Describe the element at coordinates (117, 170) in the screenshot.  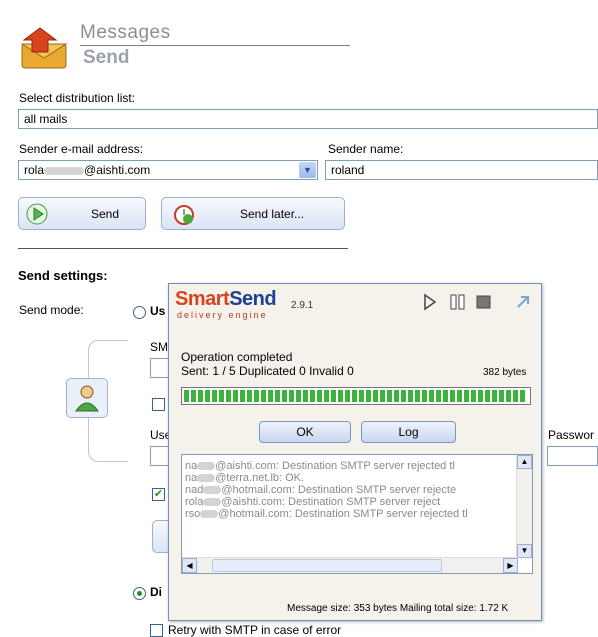
I see `sender-email-suffix: @aishti.com` at that location.